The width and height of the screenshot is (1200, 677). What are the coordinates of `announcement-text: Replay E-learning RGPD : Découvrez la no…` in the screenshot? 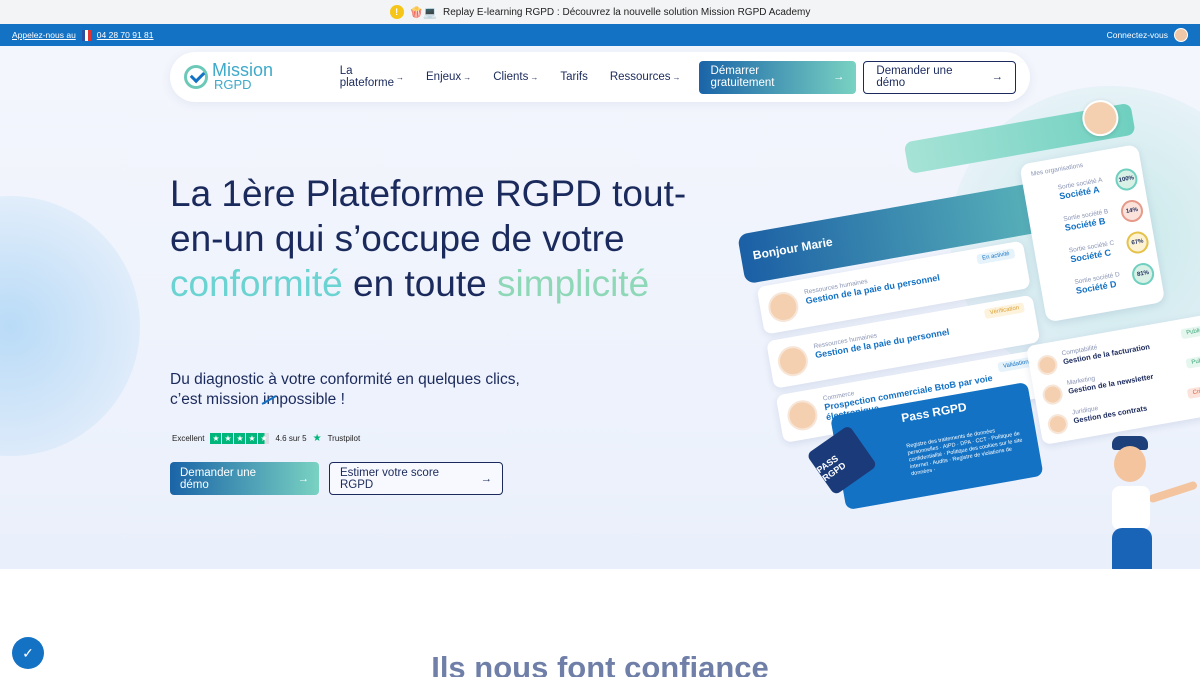 It's located at (626, 12).